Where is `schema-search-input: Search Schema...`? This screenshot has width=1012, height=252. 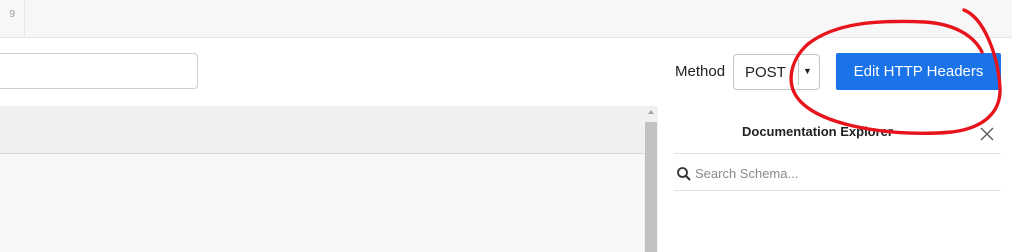 schema-search-input: Search Schema... is located at coordinates (746, 173).